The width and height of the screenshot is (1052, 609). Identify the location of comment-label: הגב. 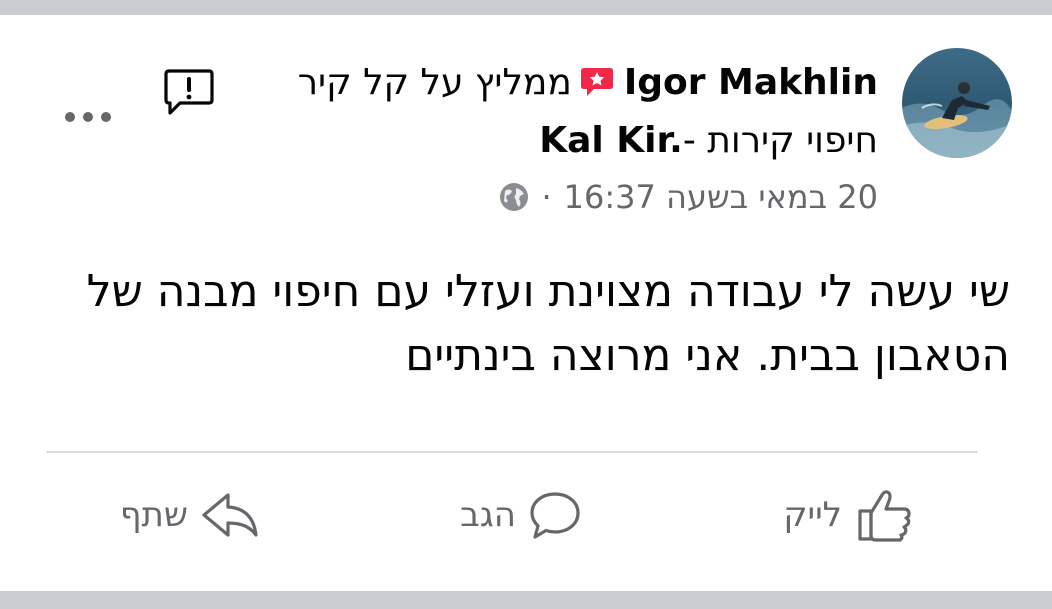
(488, 515).